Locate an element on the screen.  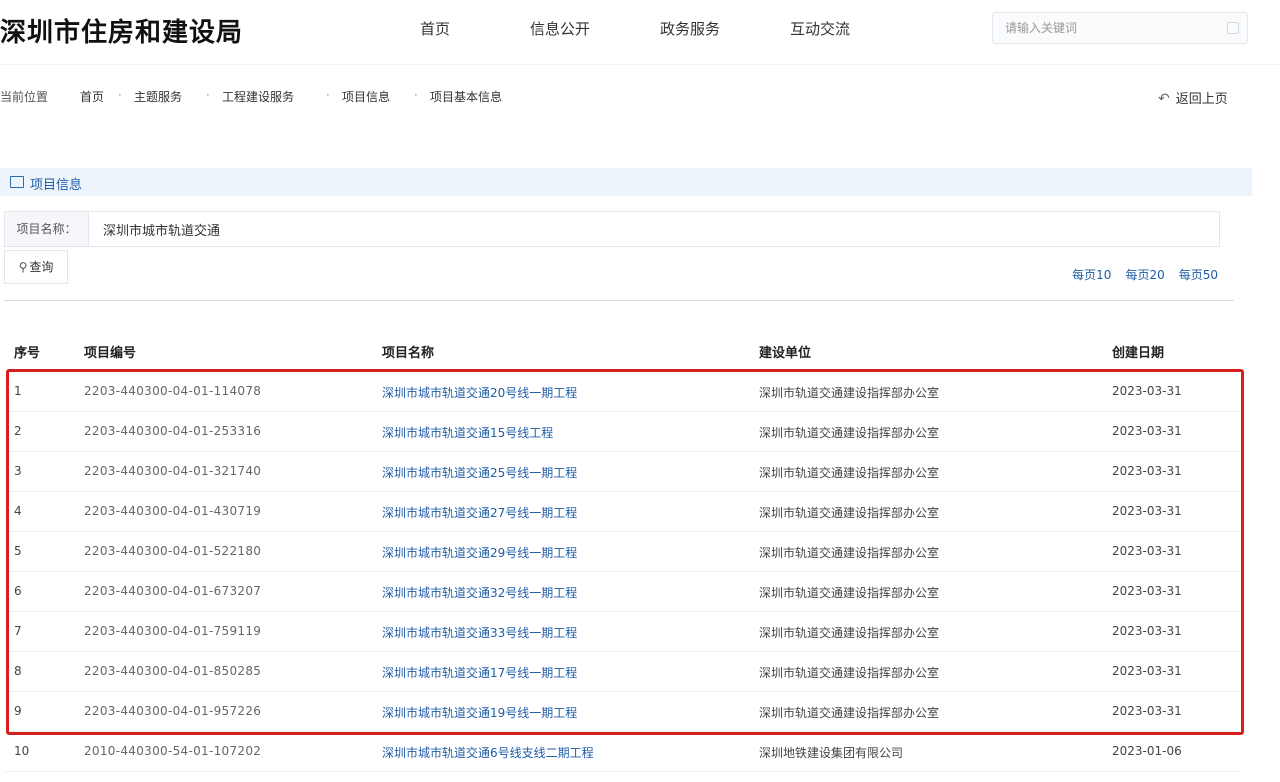
back-link: ↶ 返回上页 is located at coordinates (1193, 97).